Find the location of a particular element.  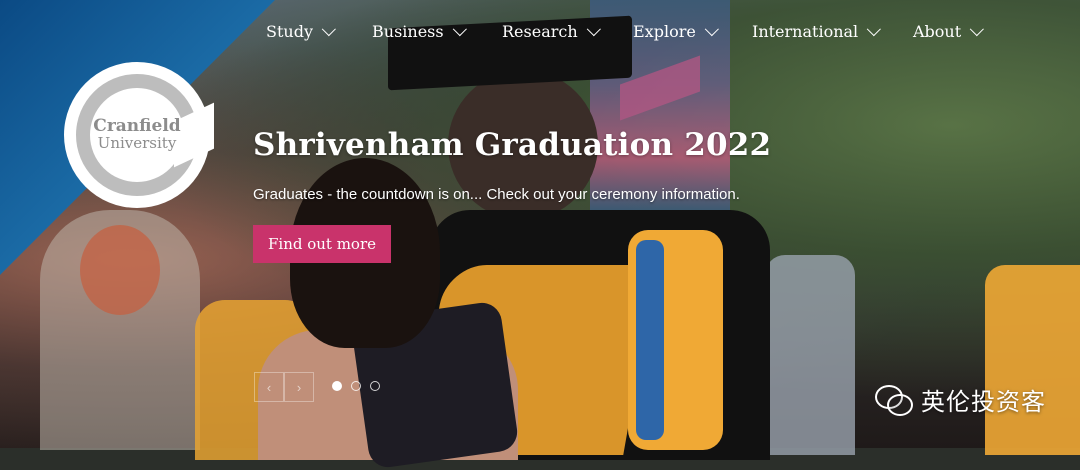

chevron-left-icon: ‹ is located at coordinates (269, 387).